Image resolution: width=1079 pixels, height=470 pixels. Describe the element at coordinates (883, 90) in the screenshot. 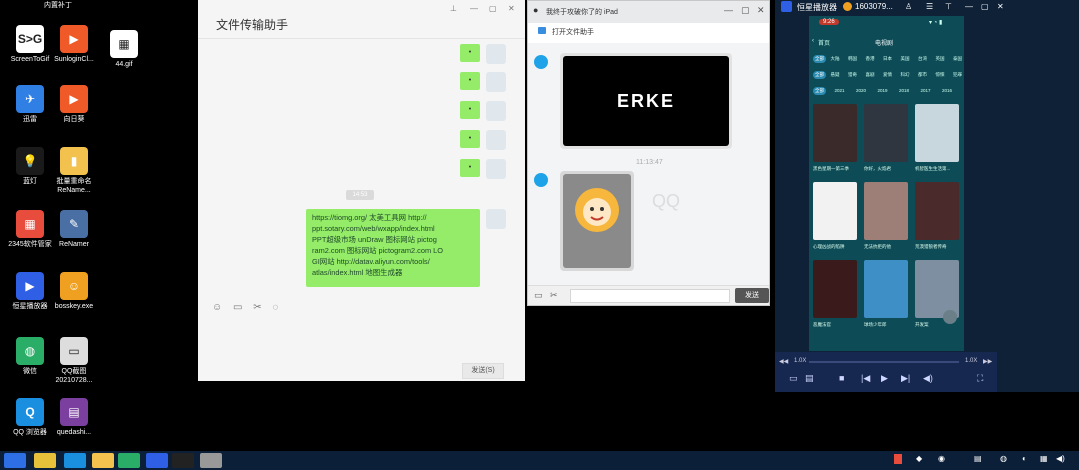

I see `filter-chip: 2019` at that location.